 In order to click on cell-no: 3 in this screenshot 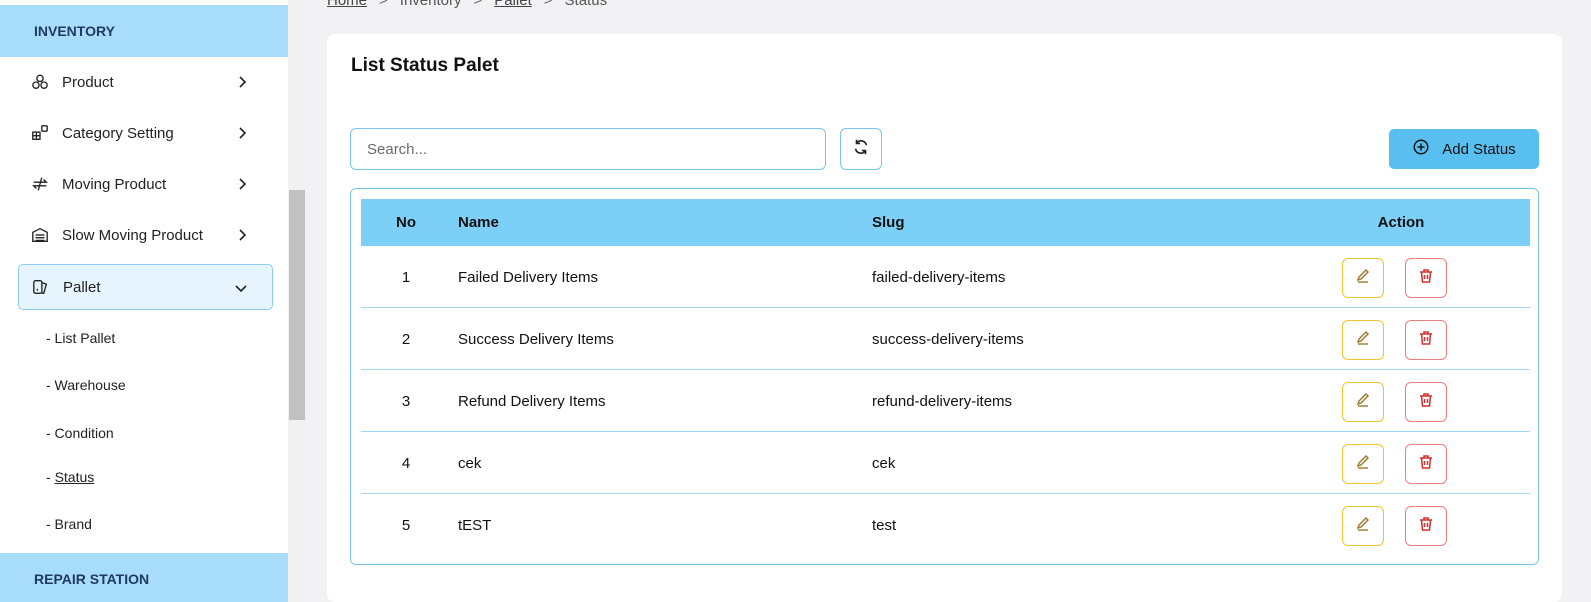, I will do `click(406, 401)`.